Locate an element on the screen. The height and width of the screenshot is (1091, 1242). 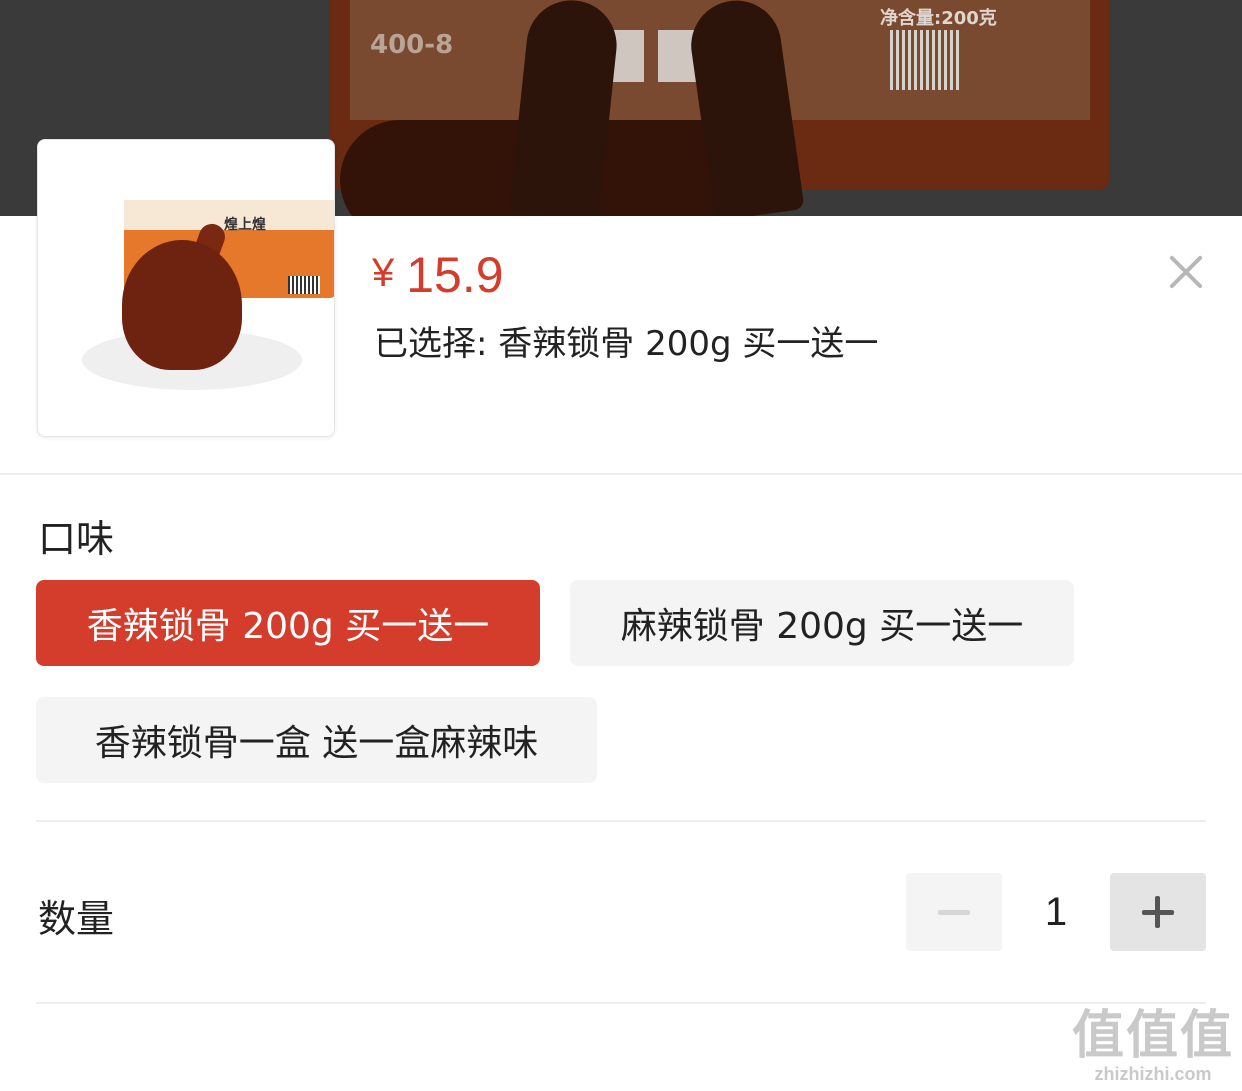
quantity-increase-button is located at coordinates (1158, 912).